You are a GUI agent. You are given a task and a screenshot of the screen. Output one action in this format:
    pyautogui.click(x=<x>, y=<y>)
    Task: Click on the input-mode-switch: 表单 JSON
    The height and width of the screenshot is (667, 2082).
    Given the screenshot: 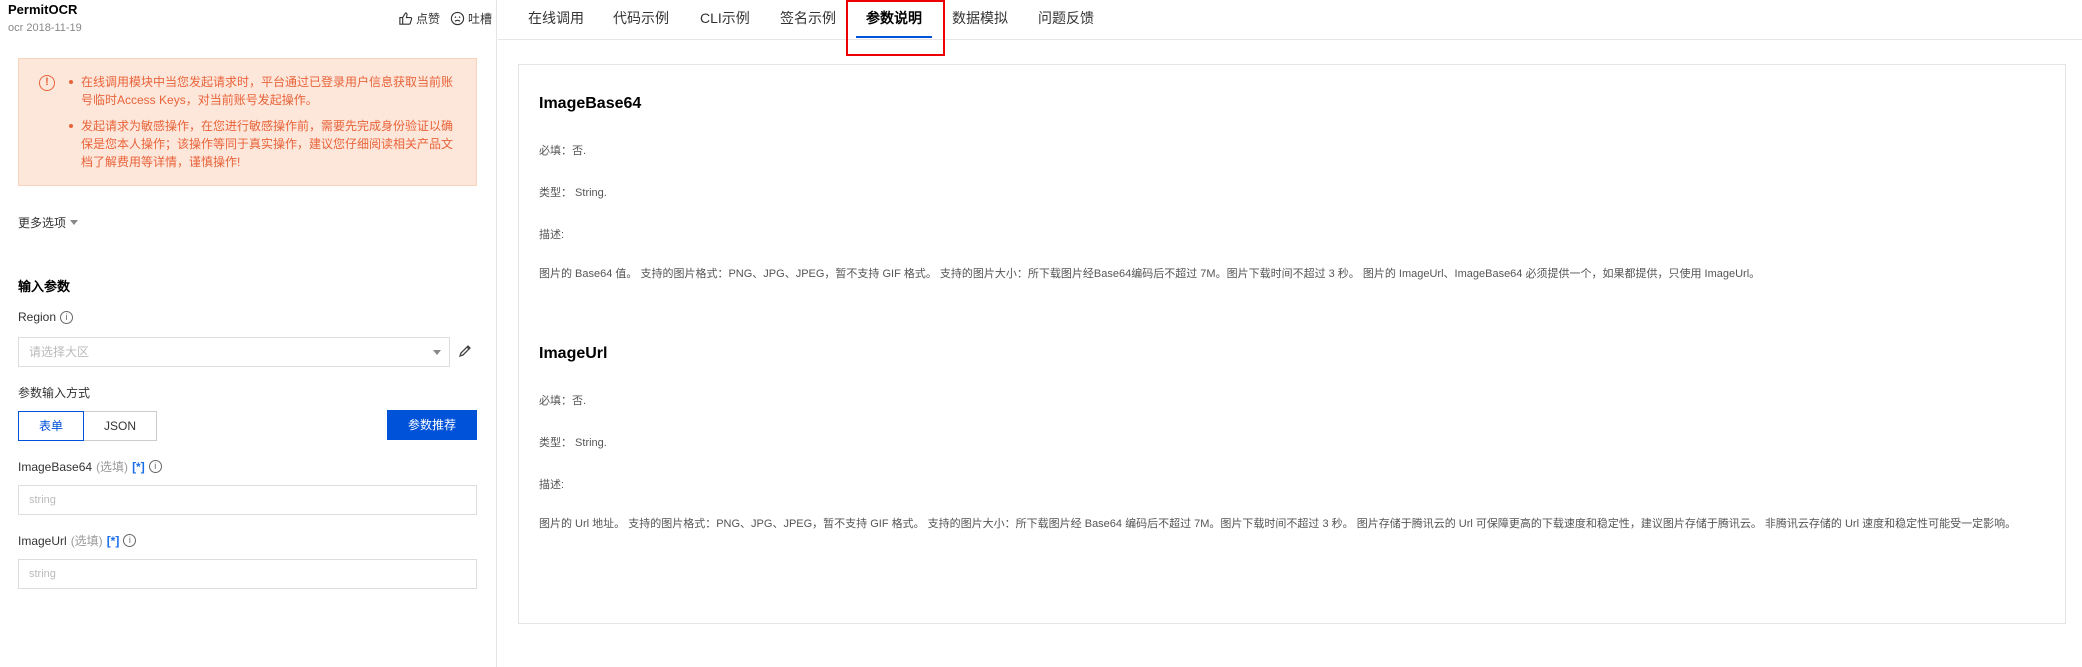 What is the action you would take?
    pyautogui.click(x=87, y=426)
    